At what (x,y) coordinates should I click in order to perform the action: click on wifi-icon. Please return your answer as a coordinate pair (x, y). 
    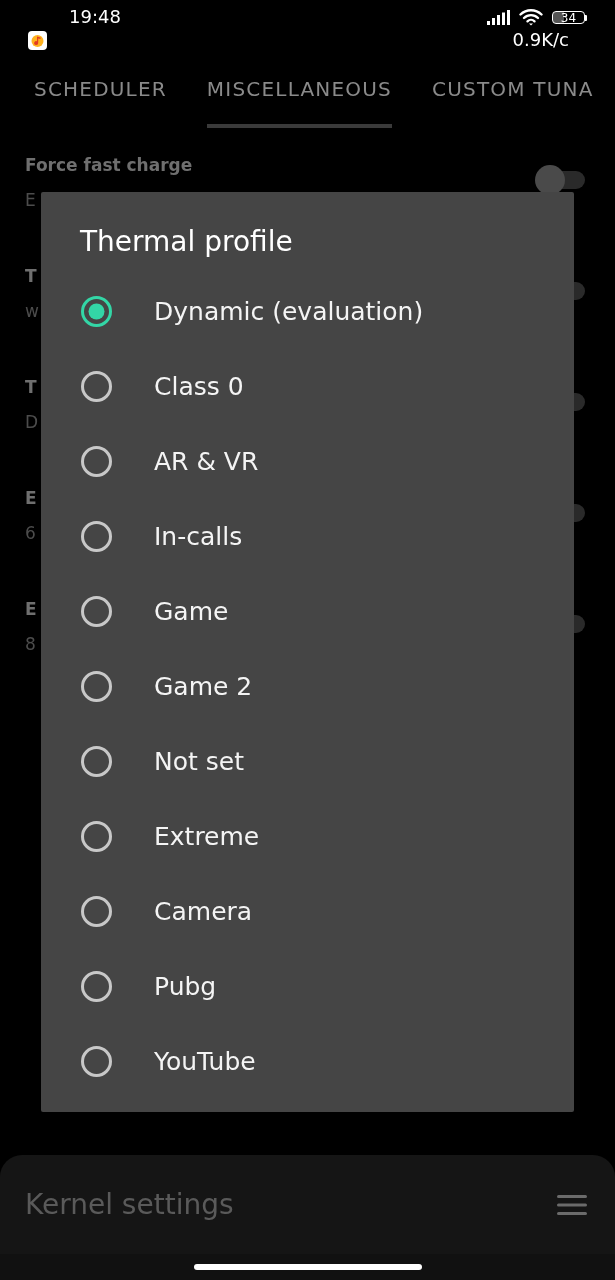
    Looking at the image, I should click on (531, 17).